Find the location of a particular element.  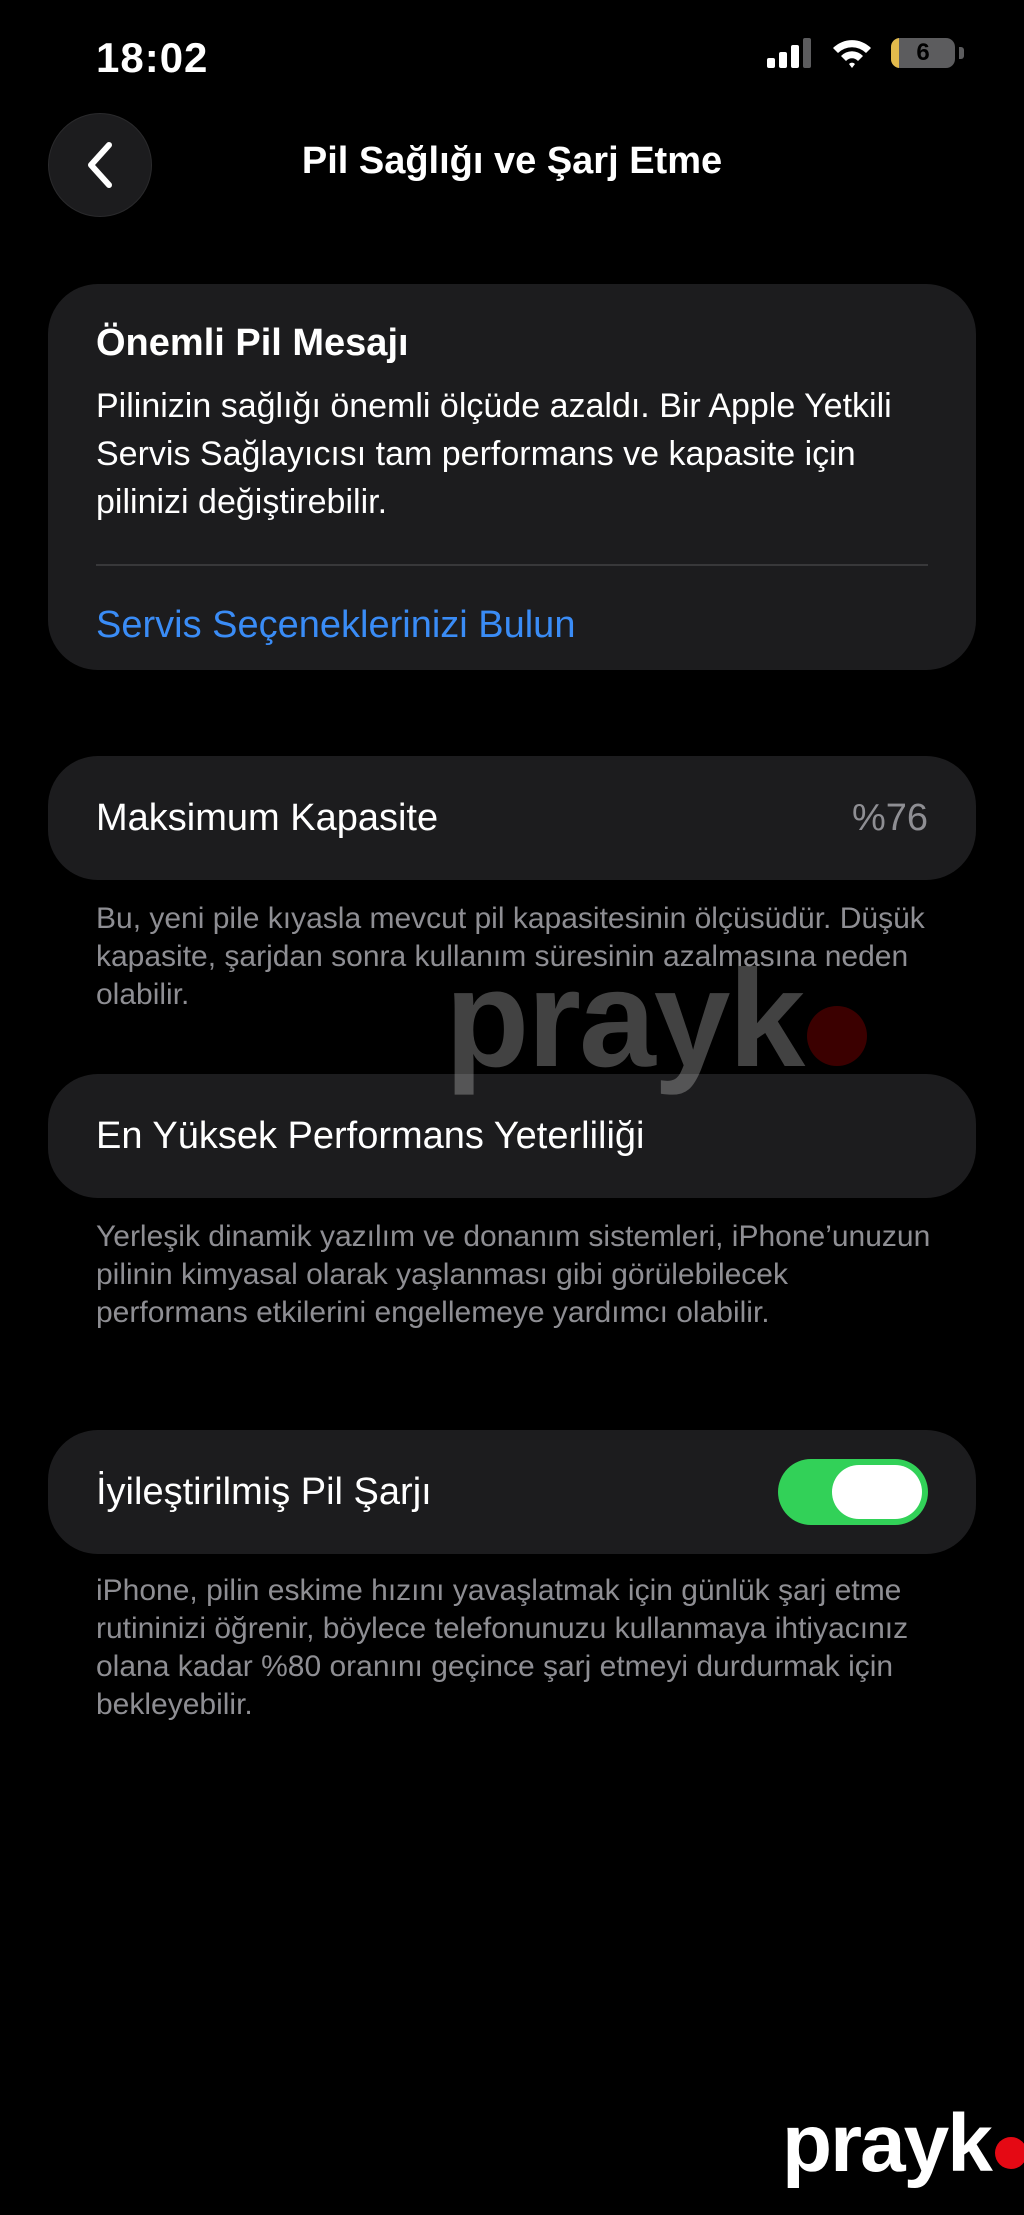

message-heading: Önemli Pil Mesajı is located at coordinates (252, 343).